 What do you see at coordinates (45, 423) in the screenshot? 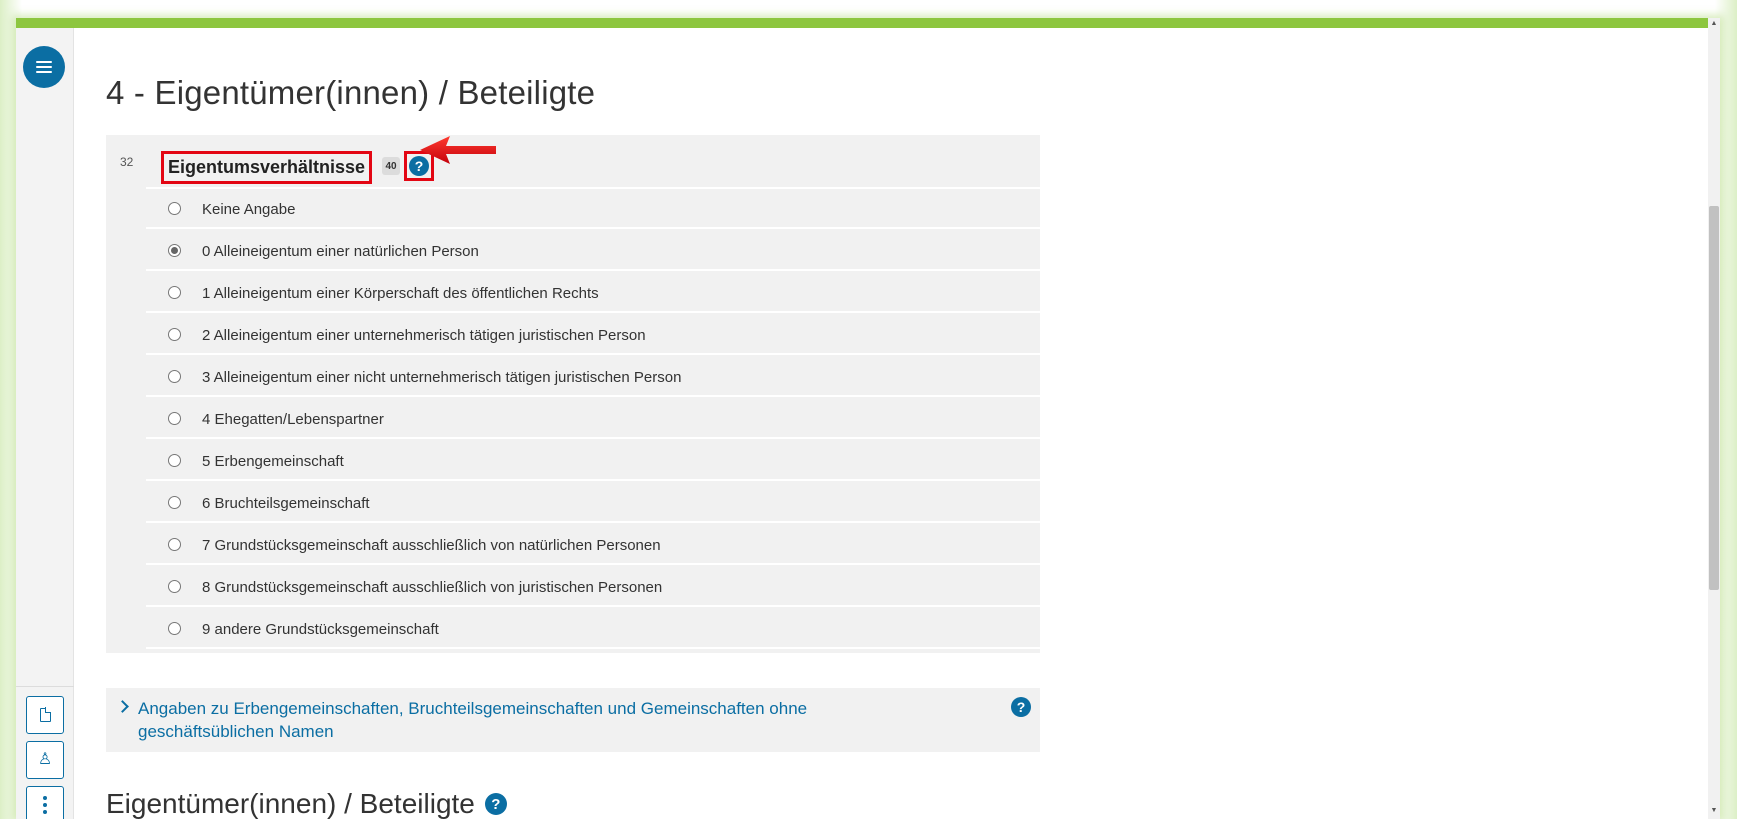
I see `left-rail: ♙` at bounding box center [45, 423].